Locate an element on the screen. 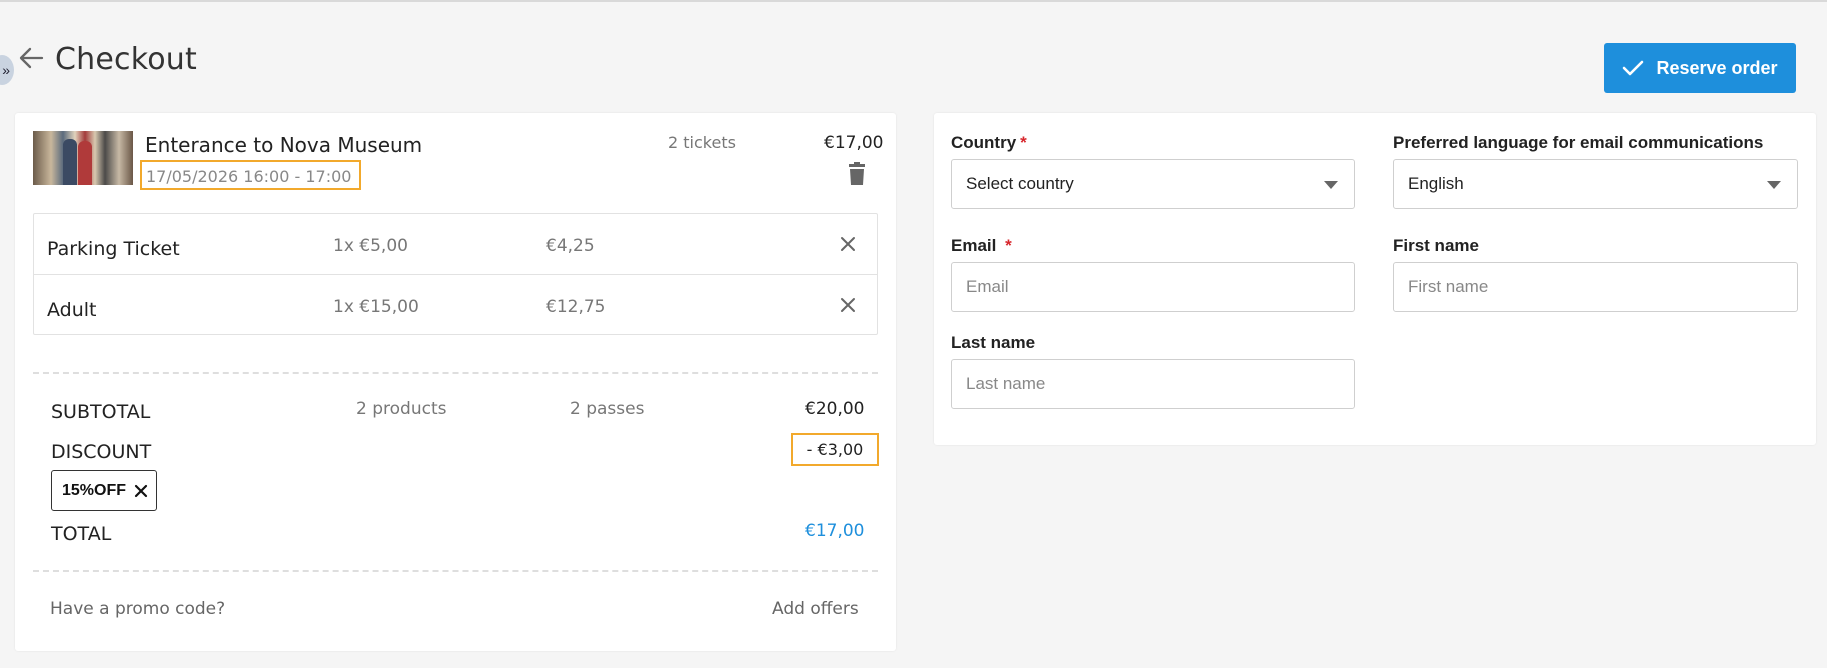  summary-divider is located at coordinates (455, 373).